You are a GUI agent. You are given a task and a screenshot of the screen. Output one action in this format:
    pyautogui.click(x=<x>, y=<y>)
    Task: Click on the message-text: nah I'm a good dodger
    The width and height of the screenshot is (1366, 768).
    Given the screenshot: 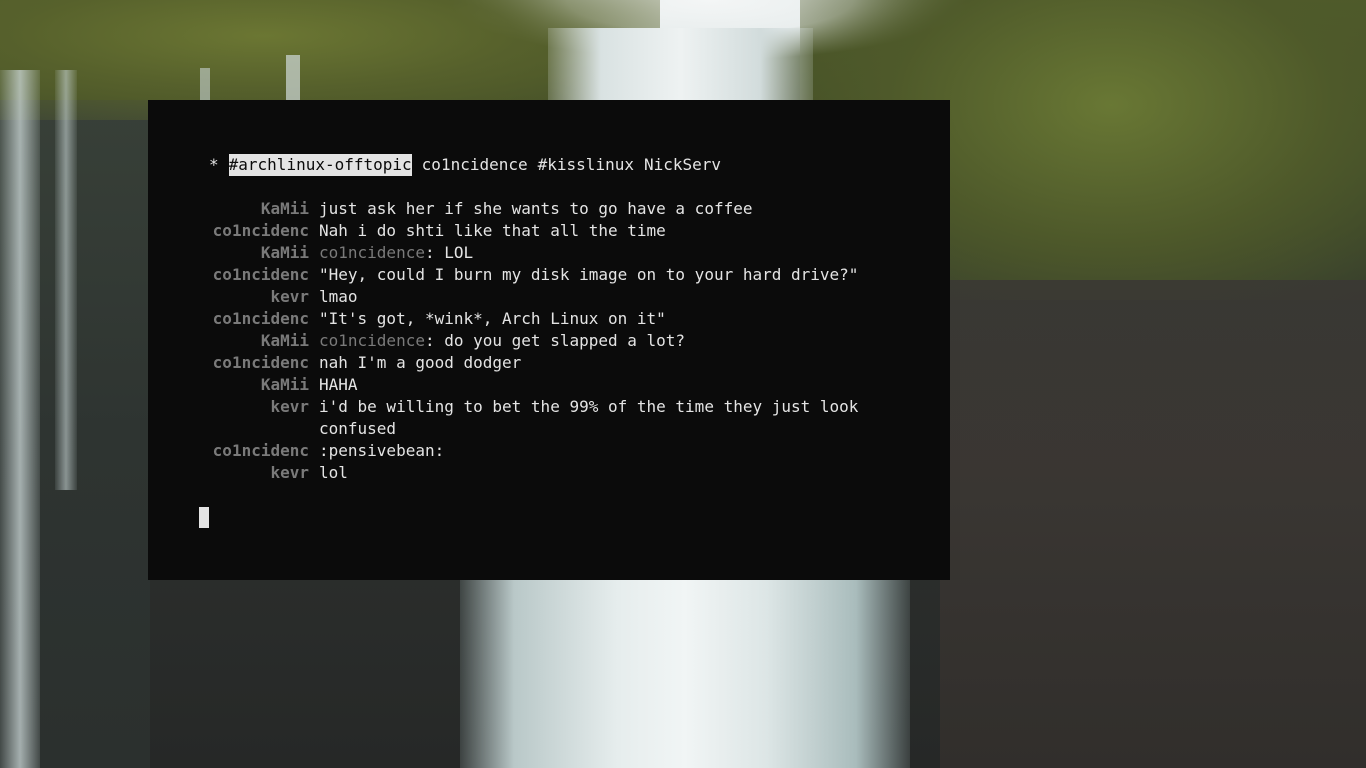 What is the action you would take?
    pyautogui.click(x=420, y=362)
    